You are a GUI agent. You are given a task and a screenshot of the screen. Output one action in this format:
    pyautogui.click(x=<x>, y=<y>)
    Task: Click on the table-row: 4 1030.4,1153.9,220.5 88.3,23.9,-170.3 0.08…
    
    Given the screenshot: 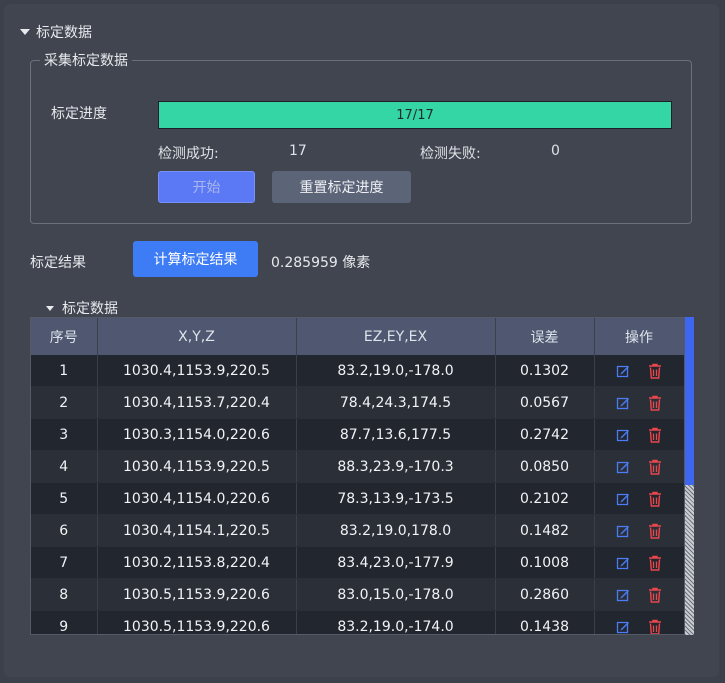 What is the action you would take?
    pyautogui.click(x=357, y=466)
    